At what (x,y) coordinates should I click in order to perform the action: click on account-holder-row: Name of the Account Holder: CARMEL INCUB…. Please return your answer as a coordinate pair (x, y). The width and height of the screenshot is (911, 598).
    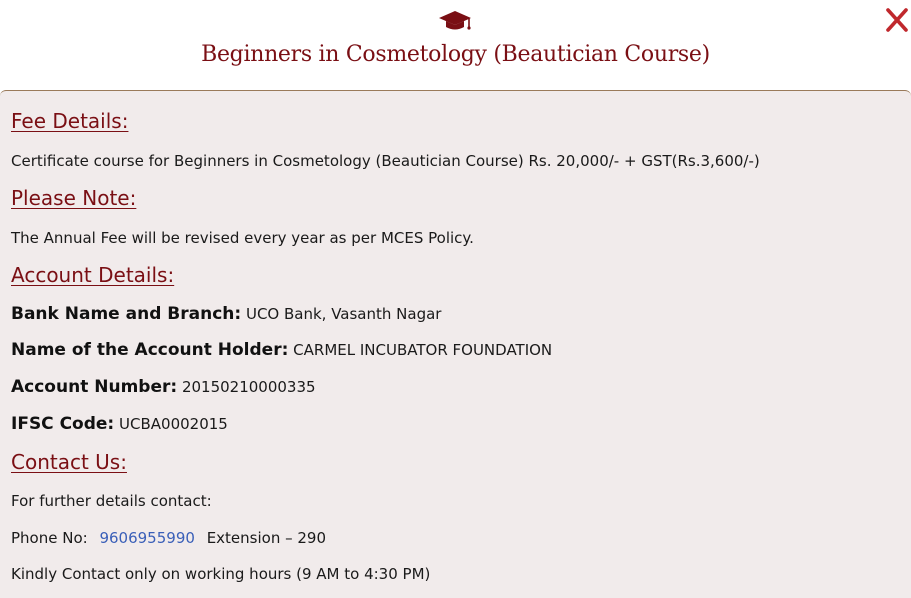
    Looking at the image, I should click on (281, 350).